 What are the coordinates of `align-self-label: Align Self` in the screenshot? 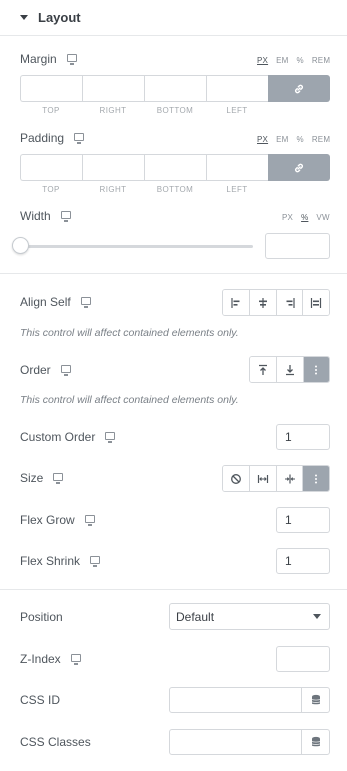 It's located at (45, 302).